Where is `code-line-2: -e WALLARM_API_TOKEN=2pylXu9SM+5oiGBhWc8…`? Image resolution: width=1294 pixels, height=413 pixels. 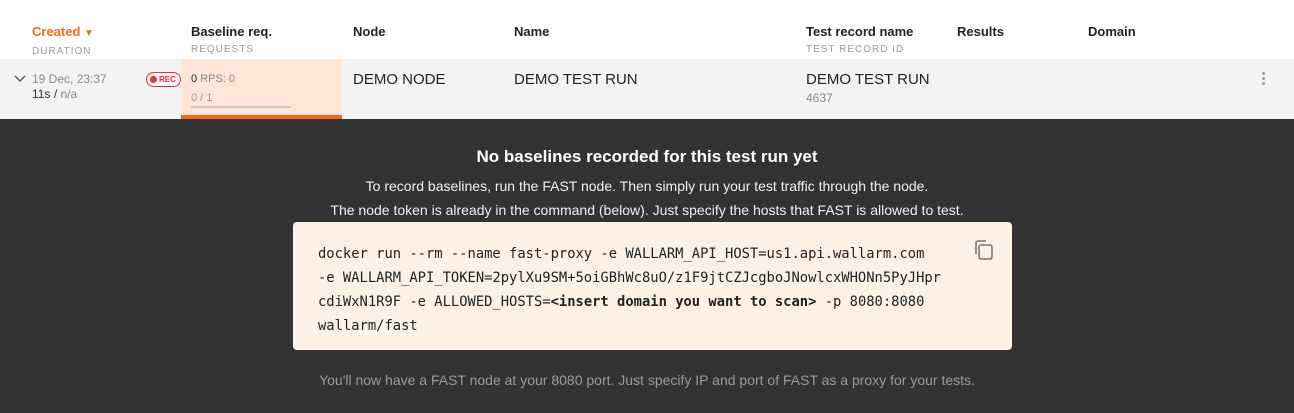
code-line-2: -e WALLARM_API_TOKEN=2pylXu9SM+5oiGBhWc8… is located at coordinates (629, 278).